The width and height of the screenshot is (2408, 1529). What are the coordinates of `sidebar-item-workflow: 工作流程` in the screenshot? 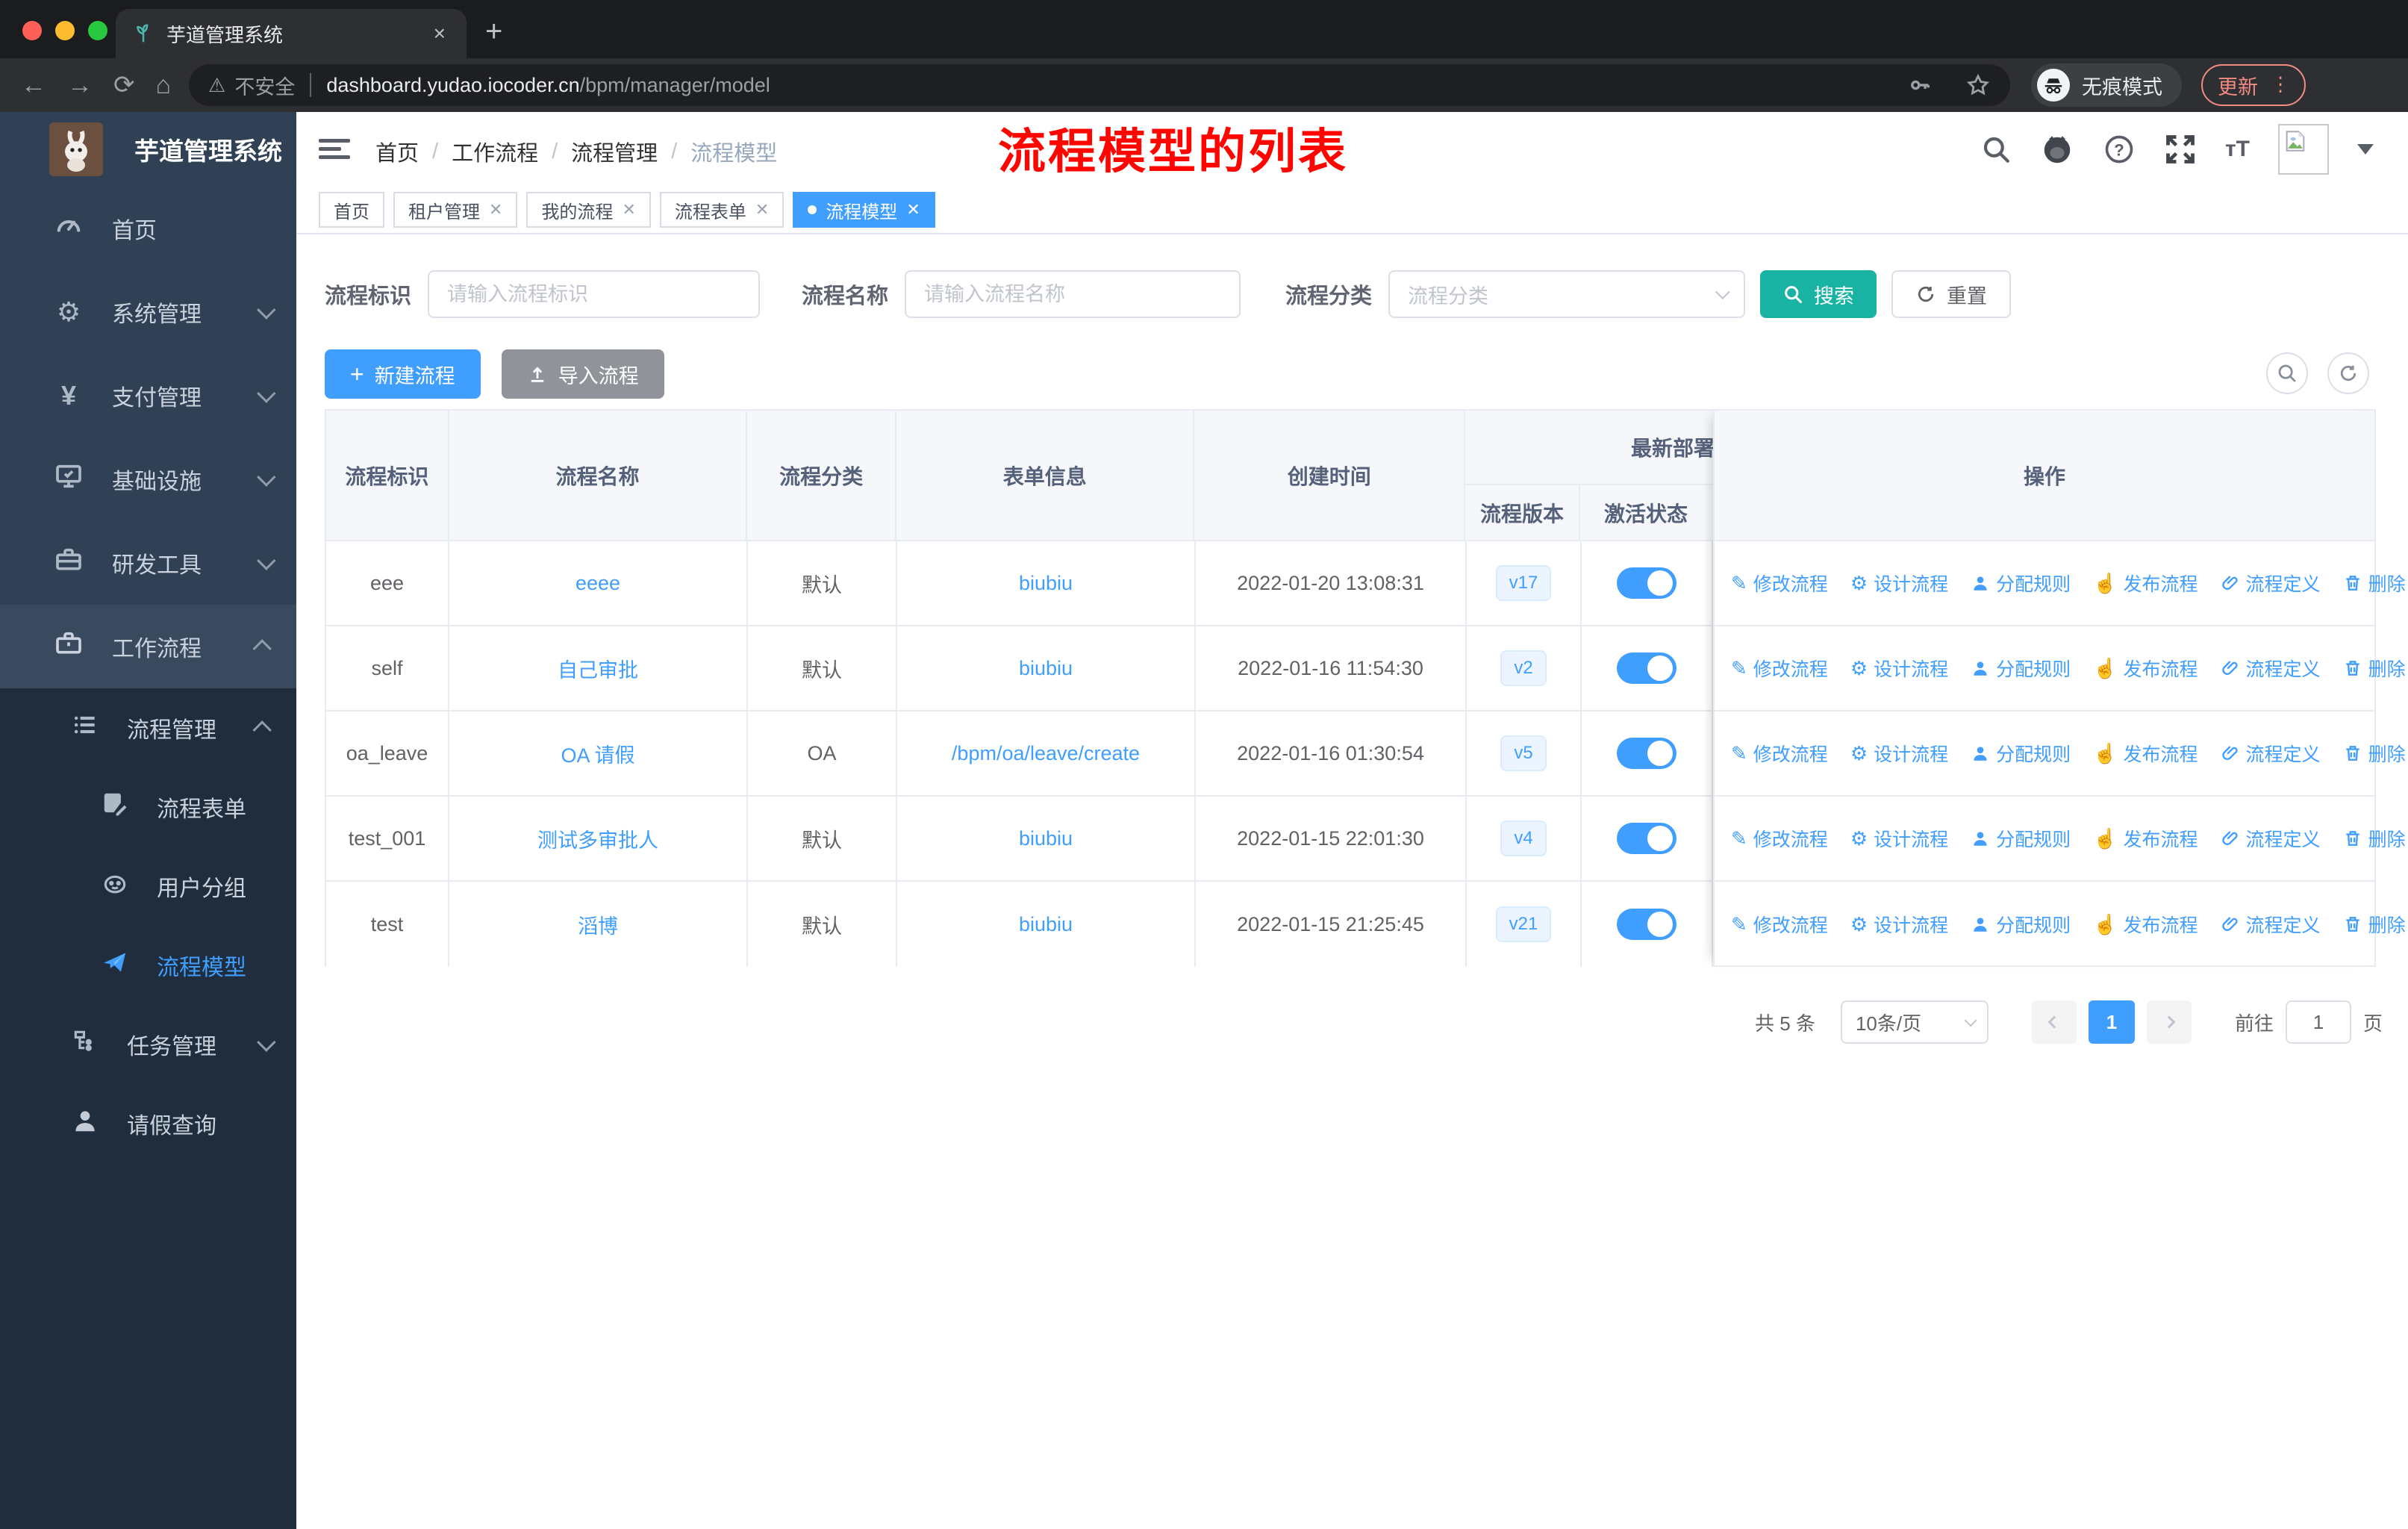 It's located at (148, 646).